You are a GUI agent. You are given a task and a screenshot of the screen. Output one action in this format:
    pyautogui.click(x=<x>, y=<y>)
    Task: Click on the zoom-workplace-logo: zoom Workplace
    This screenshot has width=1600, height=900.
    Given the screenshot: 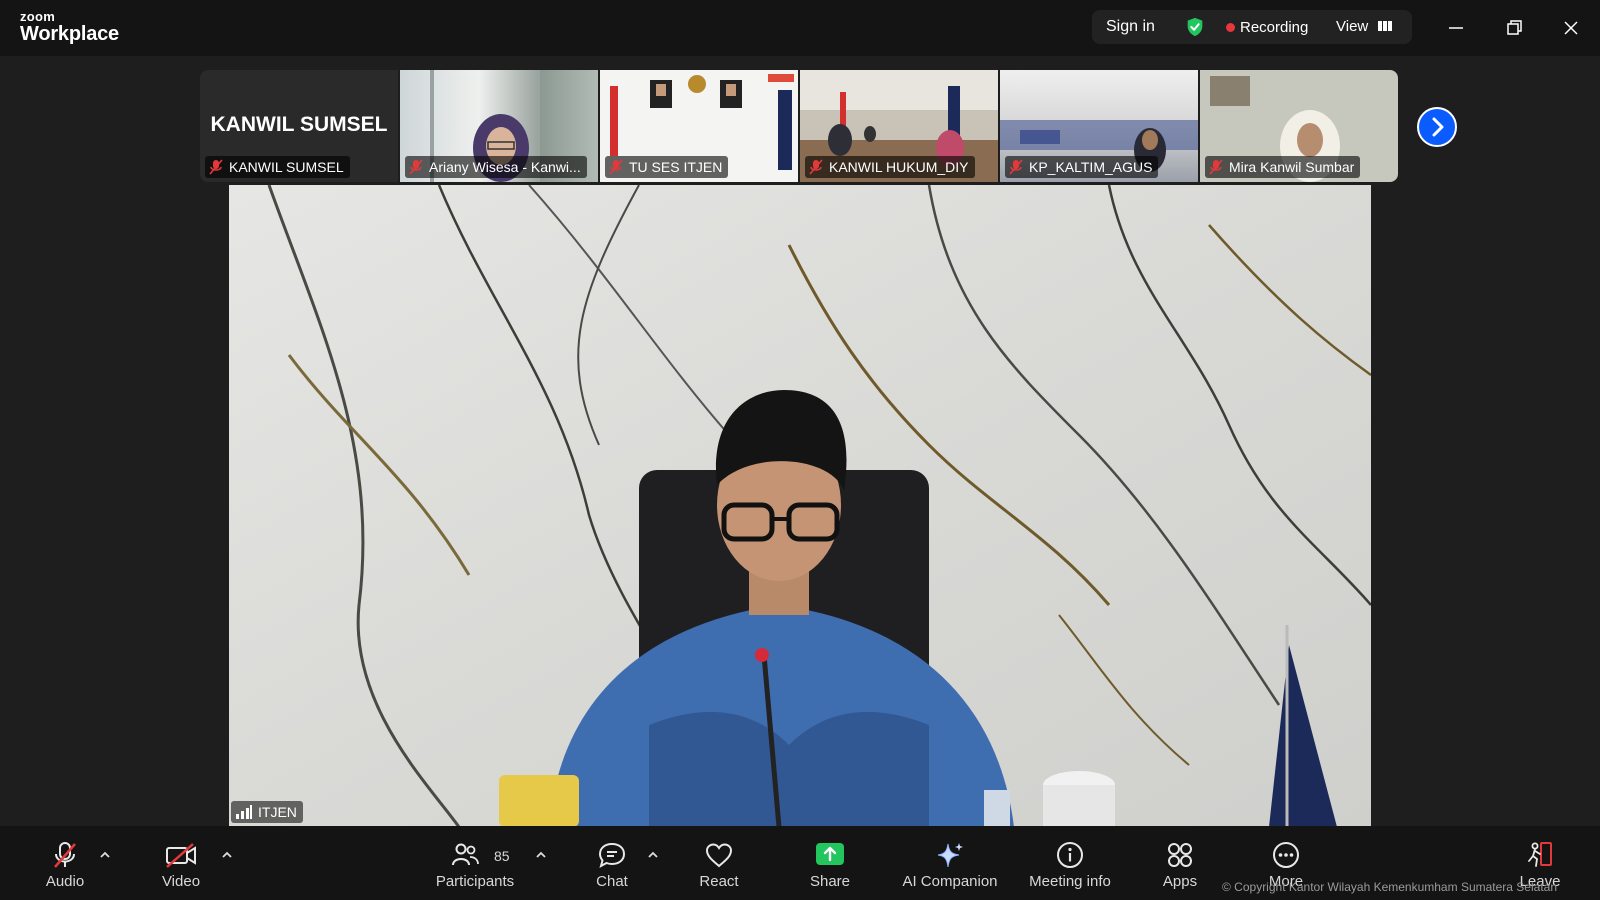 What is the action you would take?
    pyautogui.click(x=69, y=27)
    